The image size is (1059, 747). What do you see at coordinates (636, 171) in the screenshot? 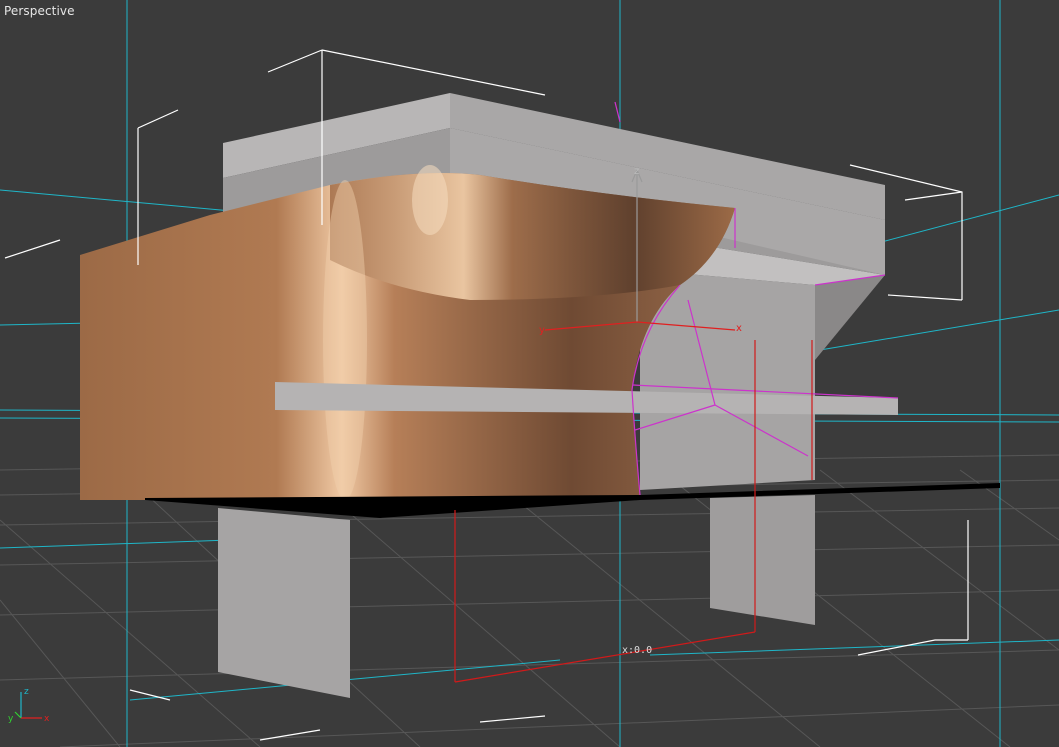
I see `gizmo-z-label: z` at bounding box center [636, 171].